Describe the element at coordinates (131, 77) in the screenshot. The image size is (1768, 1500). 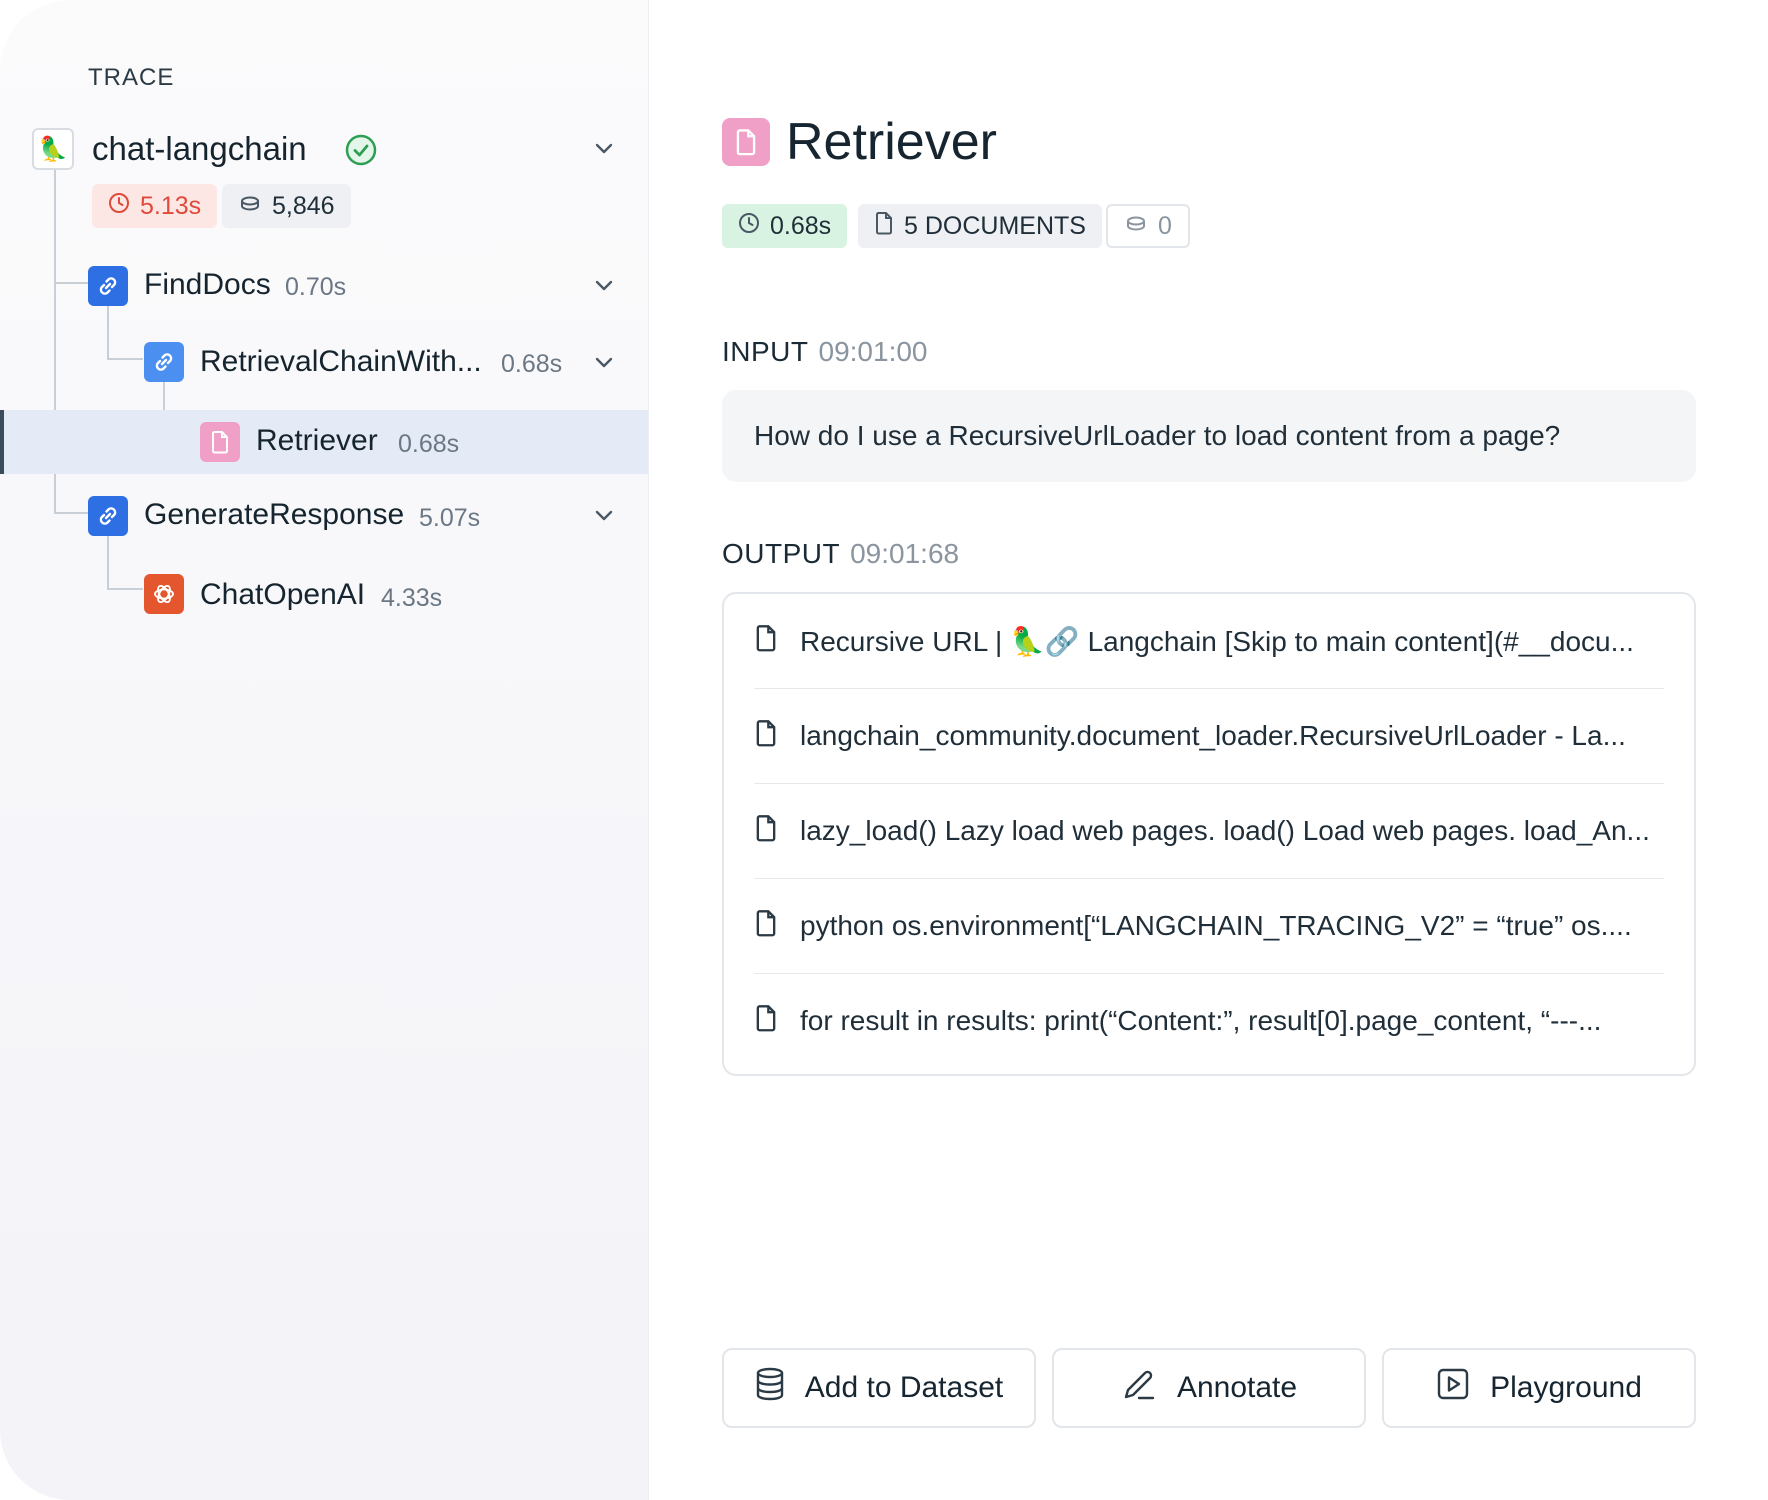
I see `trace-heading: TRACE` at that location.